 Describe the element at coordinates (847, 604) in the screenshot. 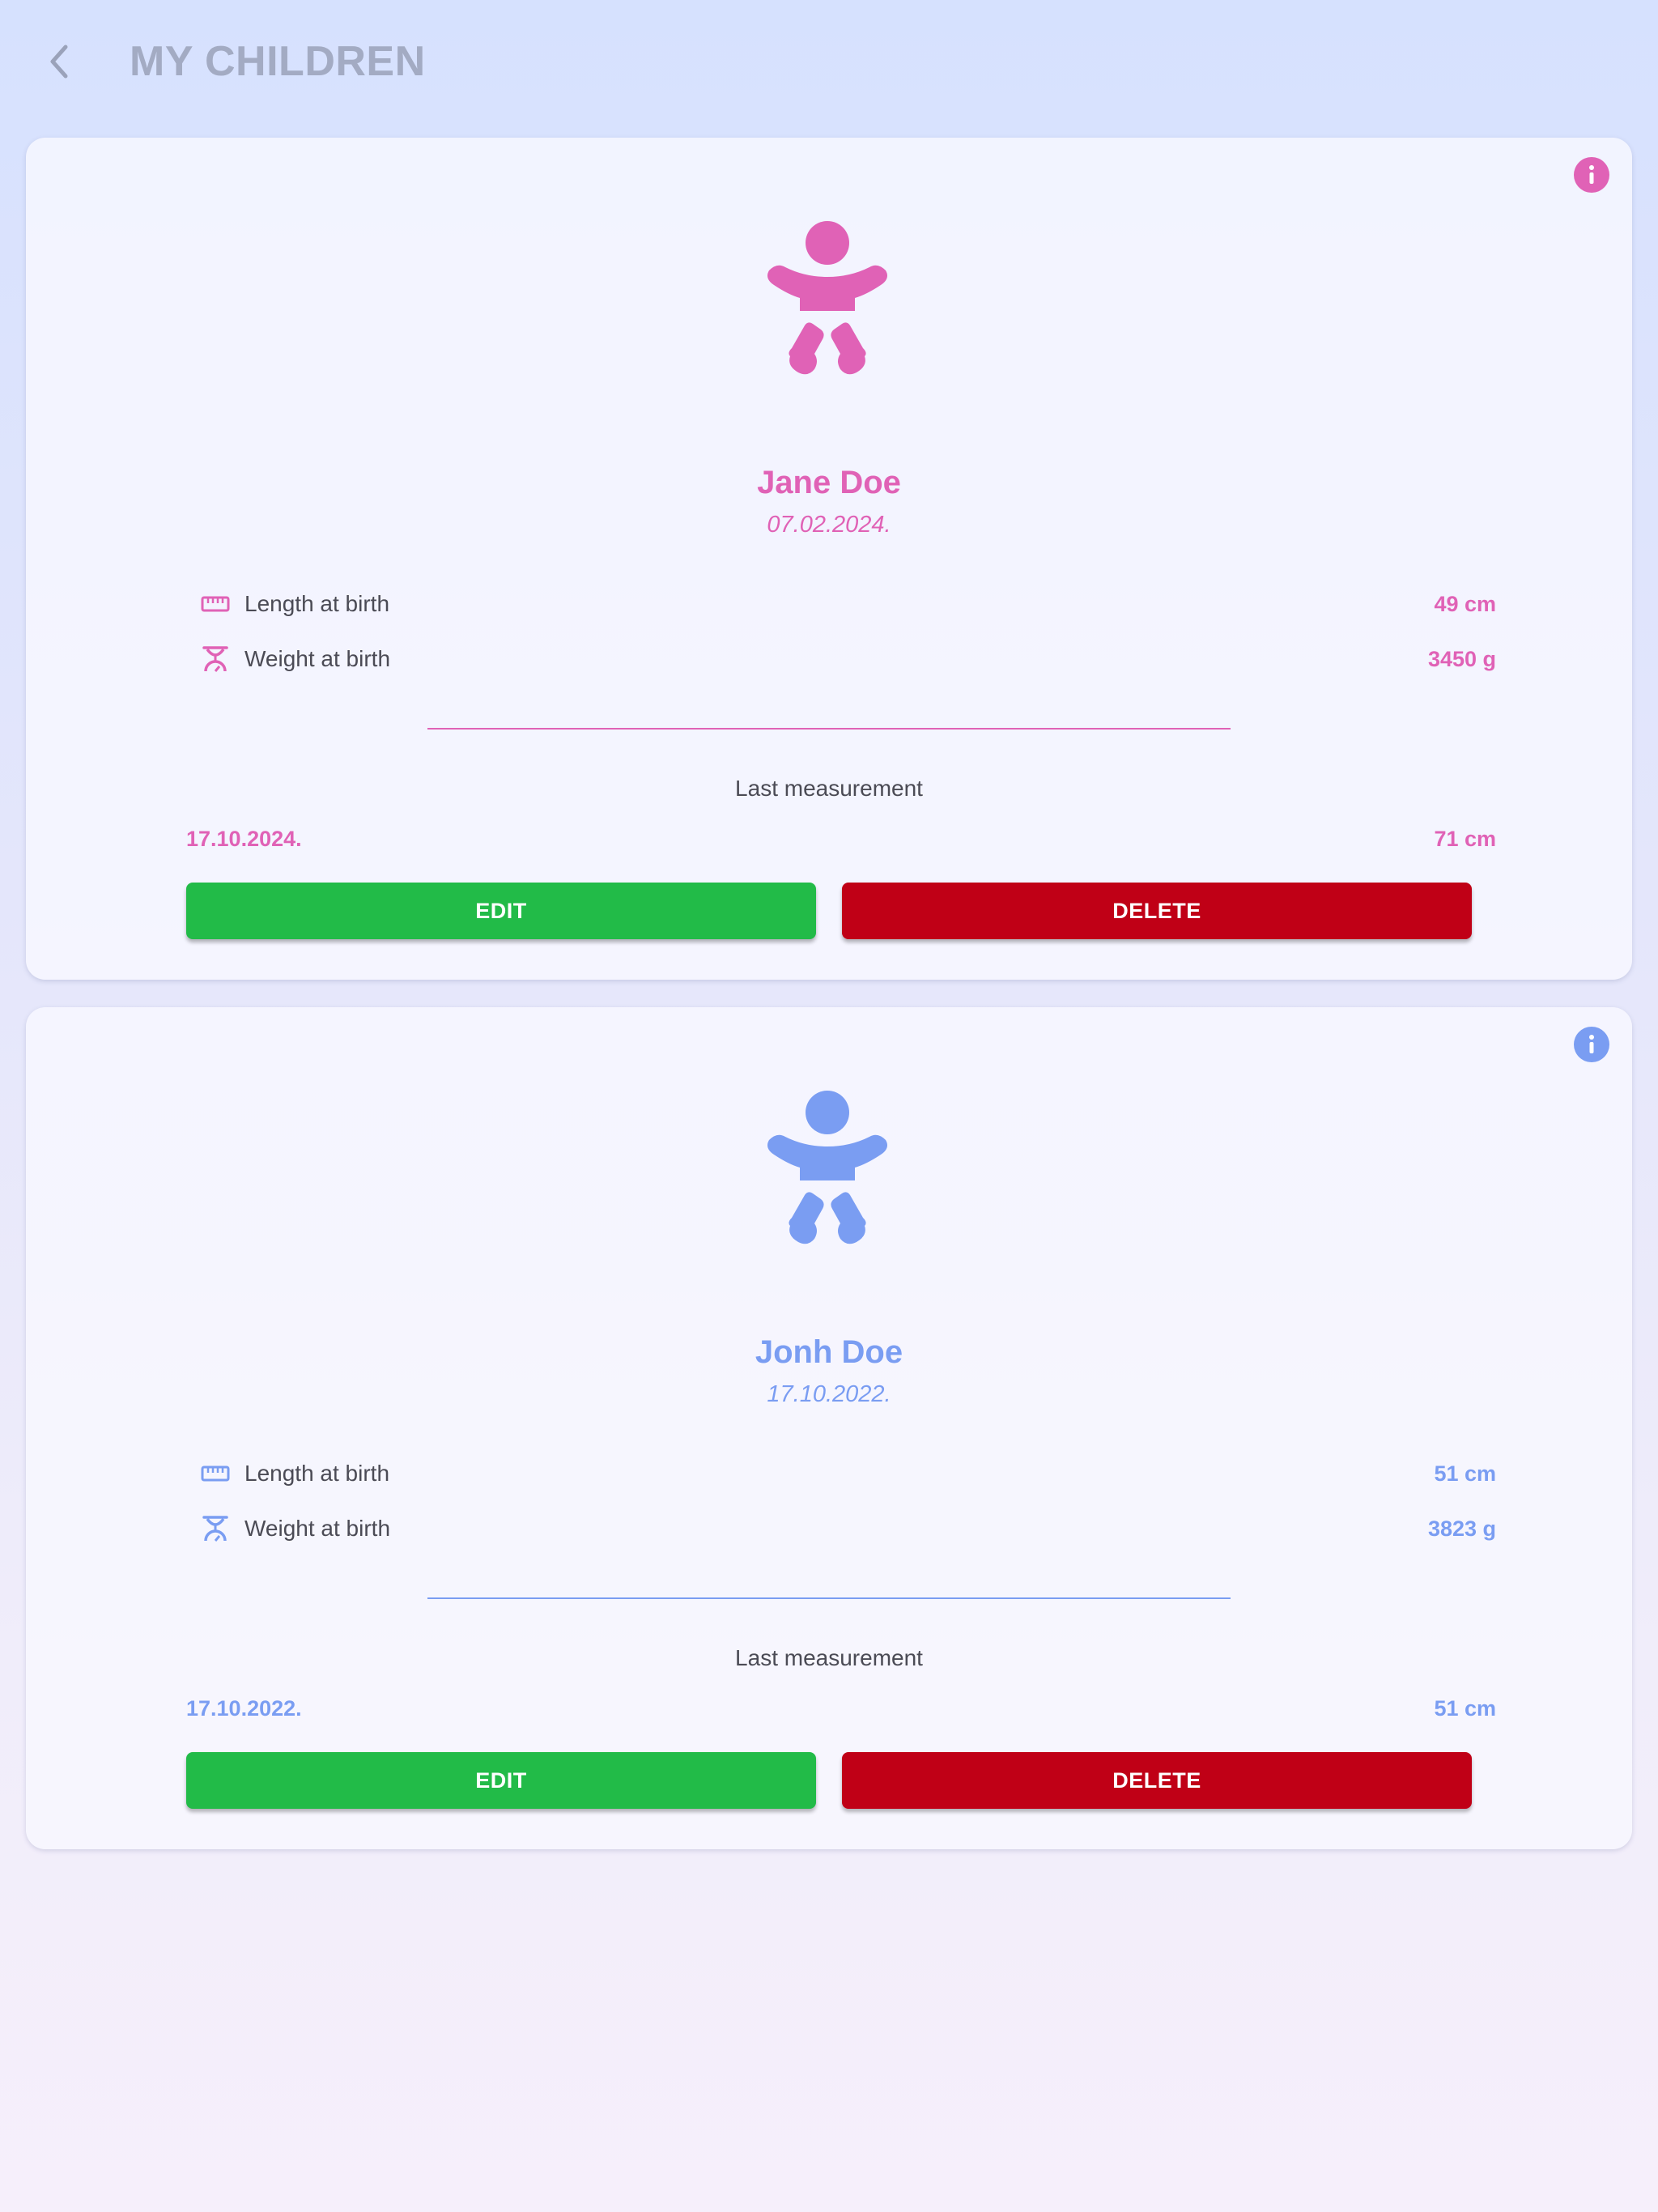

I see `length-at-birth-row: Length at birth 49 cm` at that location.